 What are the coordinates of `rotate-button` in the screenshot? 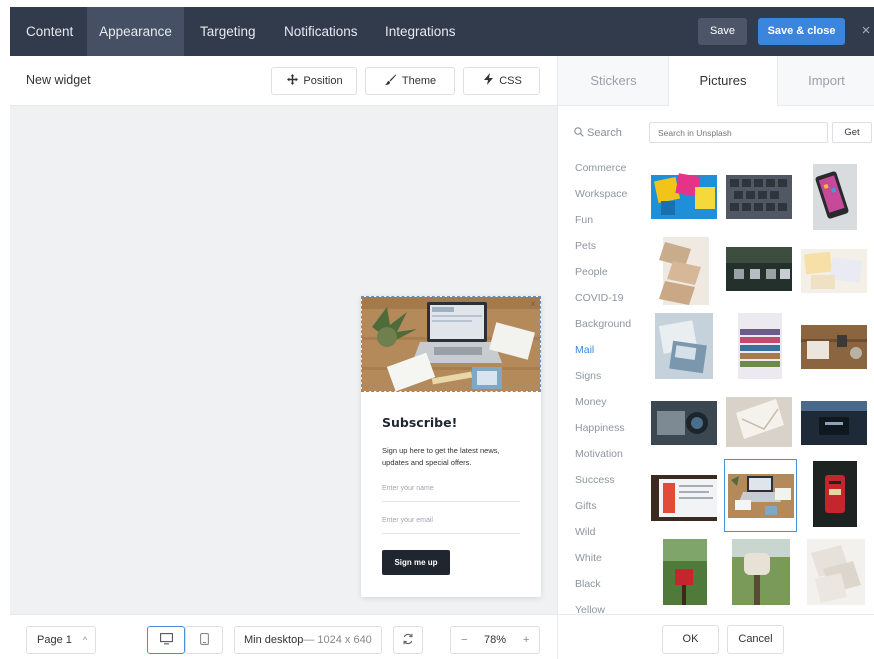 It's located at (408, 640).